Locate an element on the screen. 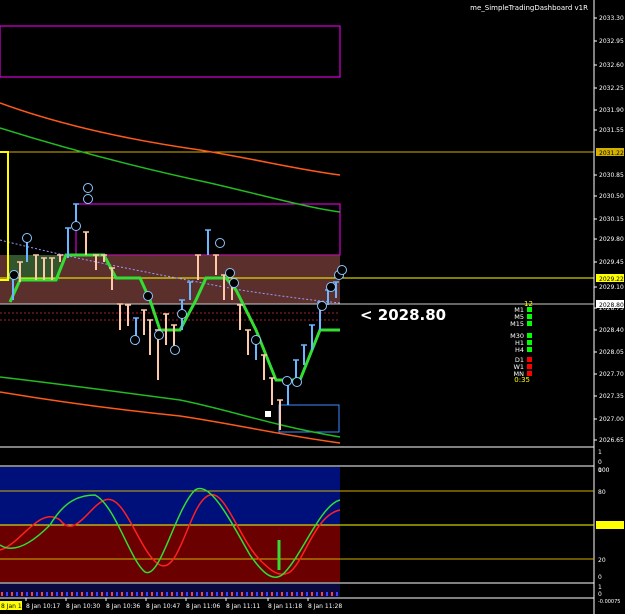 The height and width of the screenshot is (614, 625). dashboard-tf-label: M15 is located at coordinates (517, 324).